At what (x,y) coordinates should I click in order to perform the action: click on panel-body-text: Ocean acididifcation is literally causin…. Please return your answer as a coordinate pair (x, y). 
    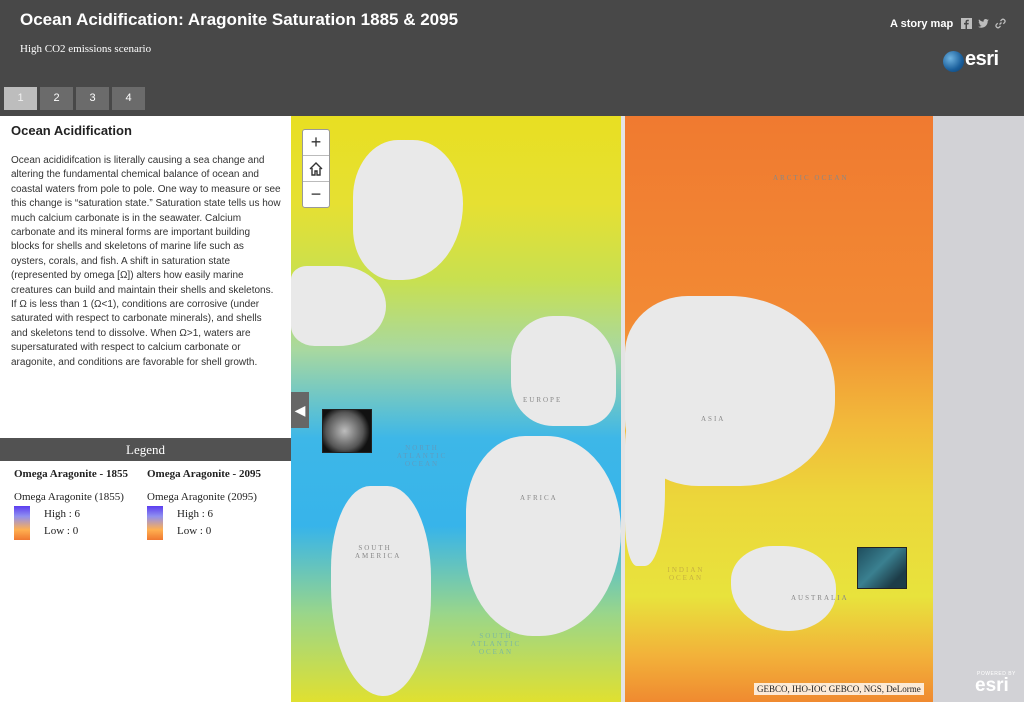
    Looking at the image, I should click on (146, 261).